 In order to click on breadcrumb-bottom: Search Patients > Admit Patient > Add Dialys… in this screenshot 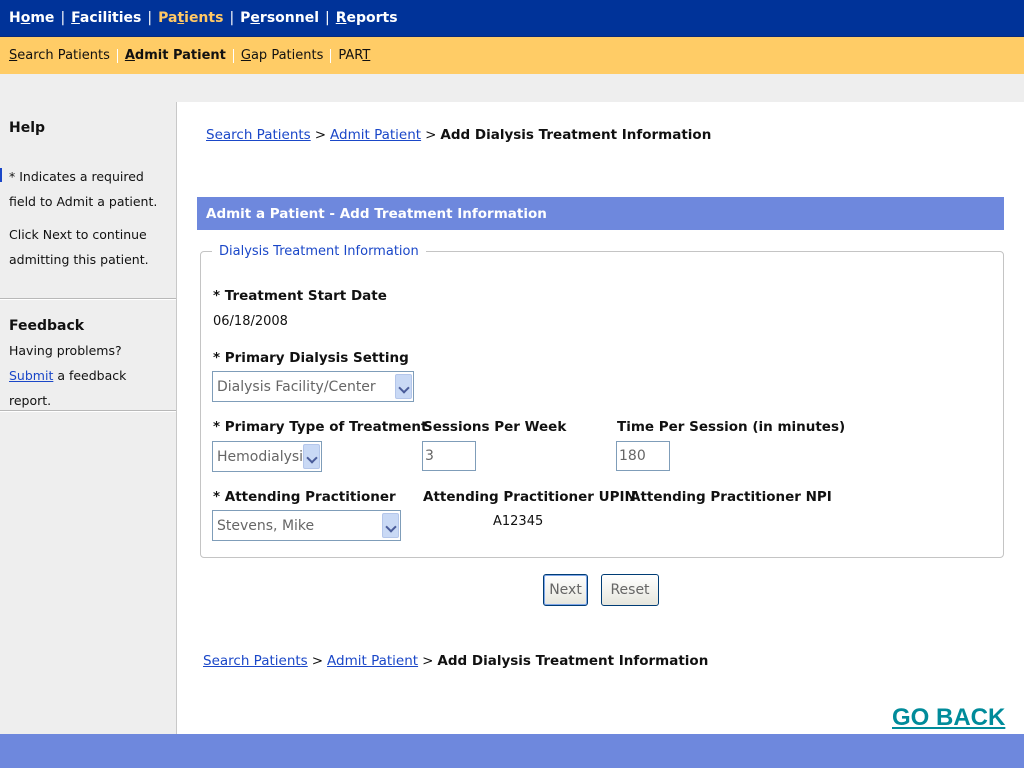, I will do `click(455, 661)`.